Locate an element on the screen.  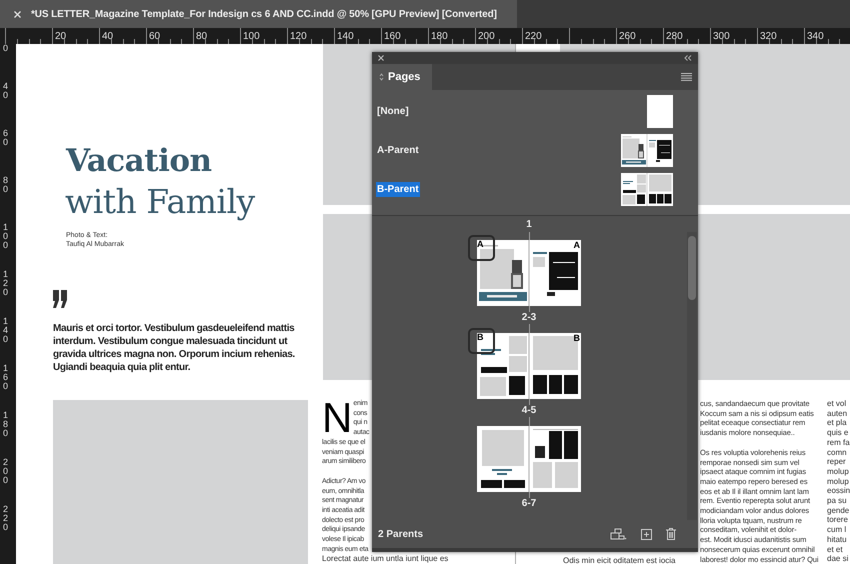
ruler-label: 260 is located at coordinates (627, 37).